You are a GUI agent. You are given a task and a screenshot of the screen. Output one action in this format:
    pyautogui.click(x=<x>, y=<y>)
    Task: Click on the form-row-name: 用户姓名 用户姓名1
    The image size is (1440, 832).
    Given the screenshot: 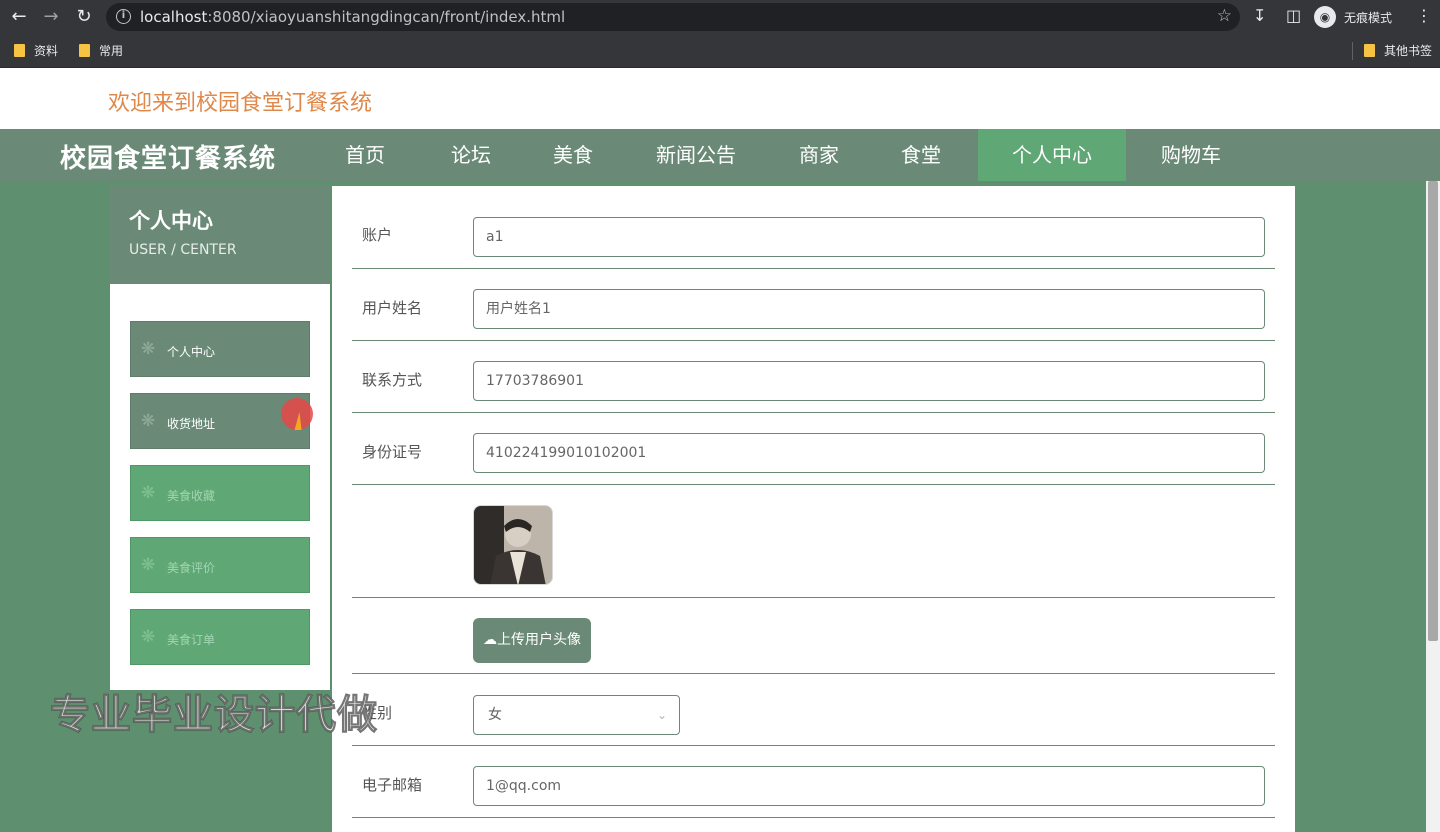 What is the action you would take?
    pyautogui.click(x=813, y=305)
    